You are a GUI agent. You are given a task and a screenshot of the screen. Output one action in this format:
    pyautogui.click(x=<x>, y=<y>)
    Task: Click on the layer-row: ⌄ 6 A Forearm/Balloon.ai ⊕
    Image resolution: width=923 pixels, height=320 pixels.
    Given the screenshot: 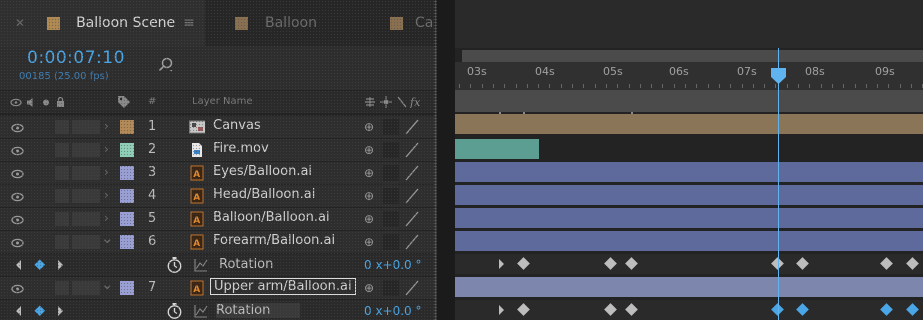 What is the action you would take?
    pyautogui.click(x=218, y=241)
    